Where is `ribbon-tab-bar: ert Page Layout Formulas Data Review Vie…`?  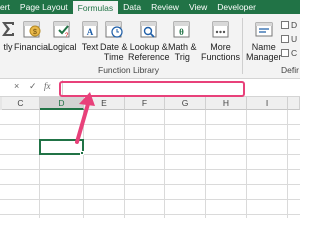
ribbon-tab-bar: ert Page Layout Formulas Data Review Vie… is located at coordinates (150, 7).